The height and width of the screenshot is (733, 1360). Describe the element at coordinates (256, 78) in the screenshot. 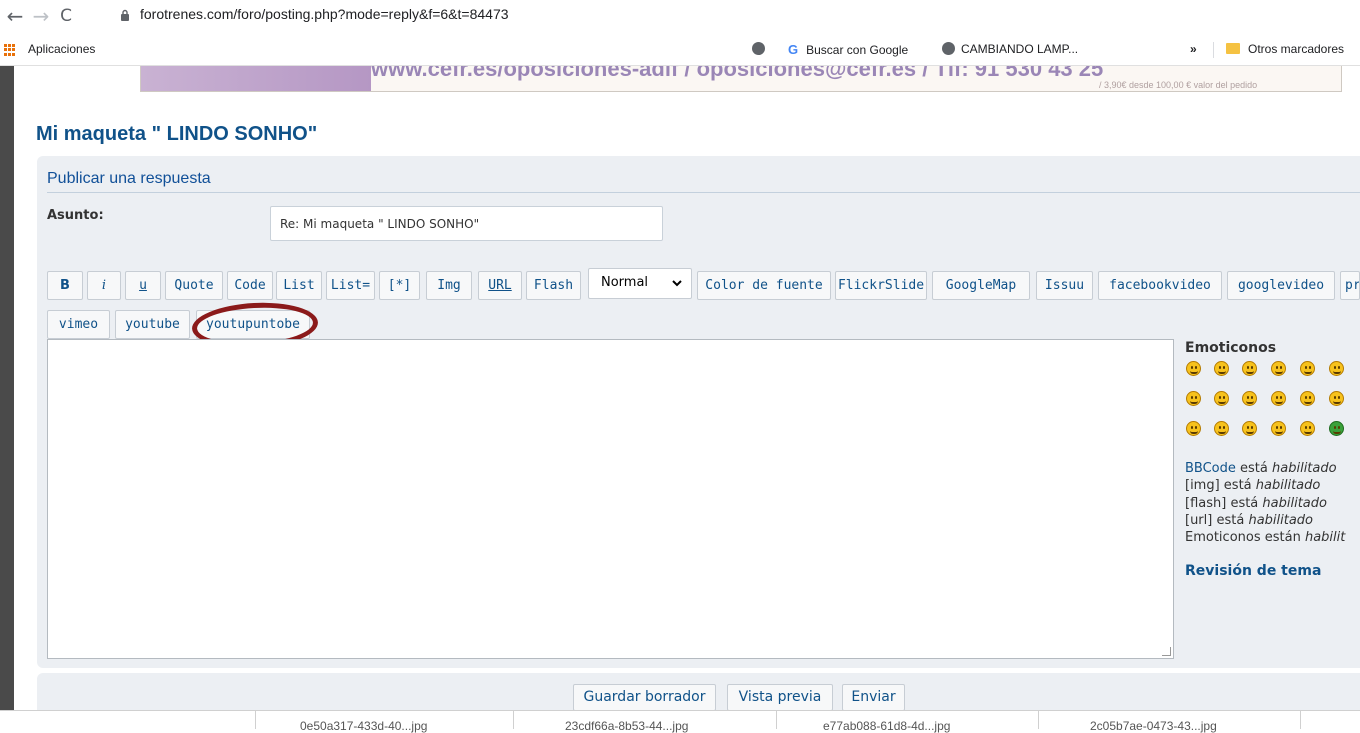

I see `banner-graphic` at that location.